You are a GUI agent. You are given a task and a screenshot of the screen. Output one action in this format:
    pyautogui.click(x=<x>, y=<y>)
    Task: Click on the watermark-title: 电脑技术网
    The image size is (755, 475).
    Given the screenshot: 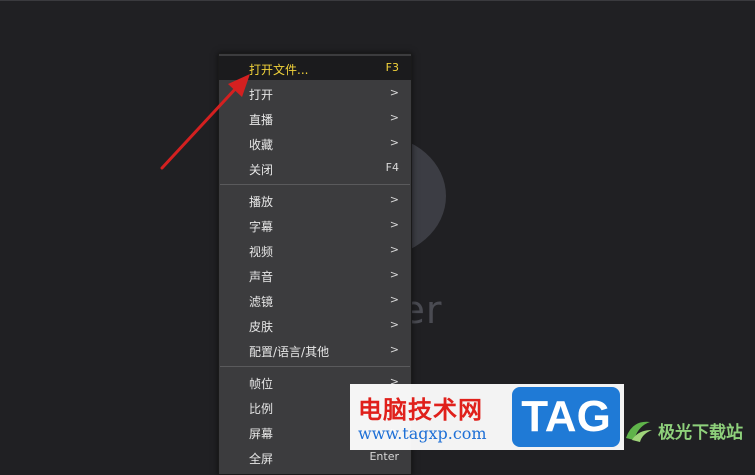 What is the action you would take?
    pyautogui.click(x=420, y=410)
    